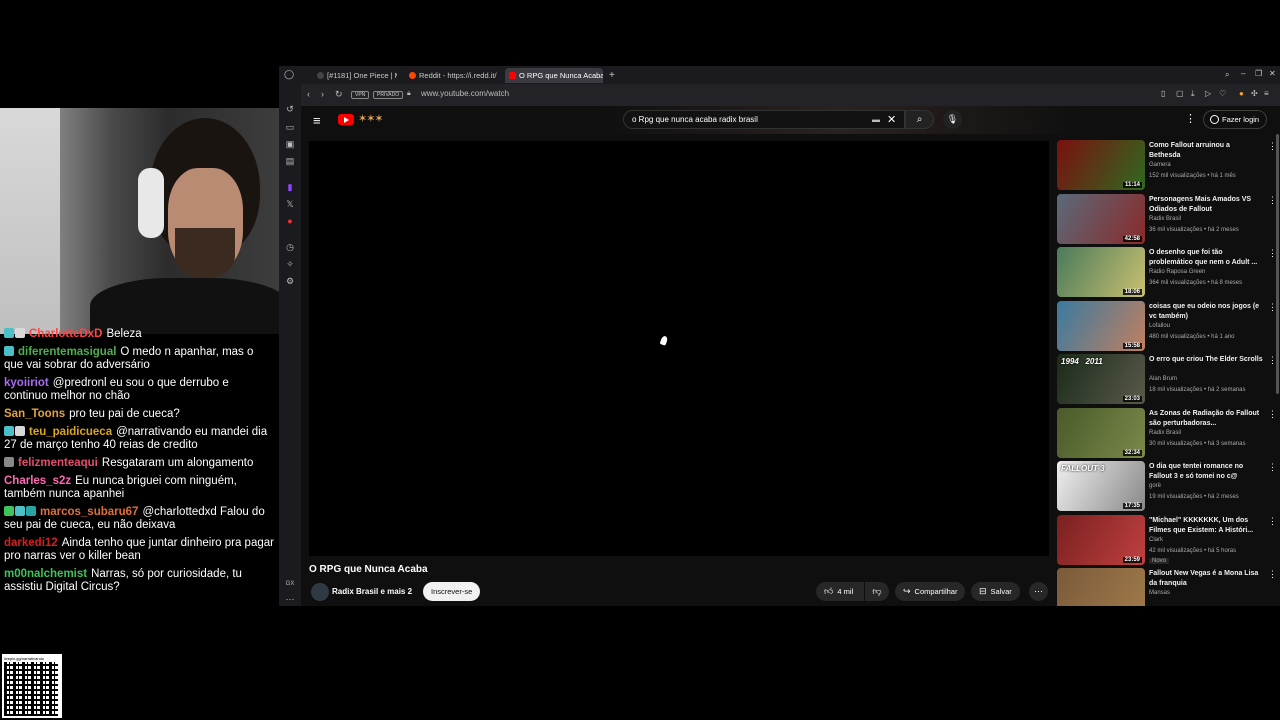 The image size is (1280, 720). I want to click on chat-username: felizmenteaqui, so click(58, 463).